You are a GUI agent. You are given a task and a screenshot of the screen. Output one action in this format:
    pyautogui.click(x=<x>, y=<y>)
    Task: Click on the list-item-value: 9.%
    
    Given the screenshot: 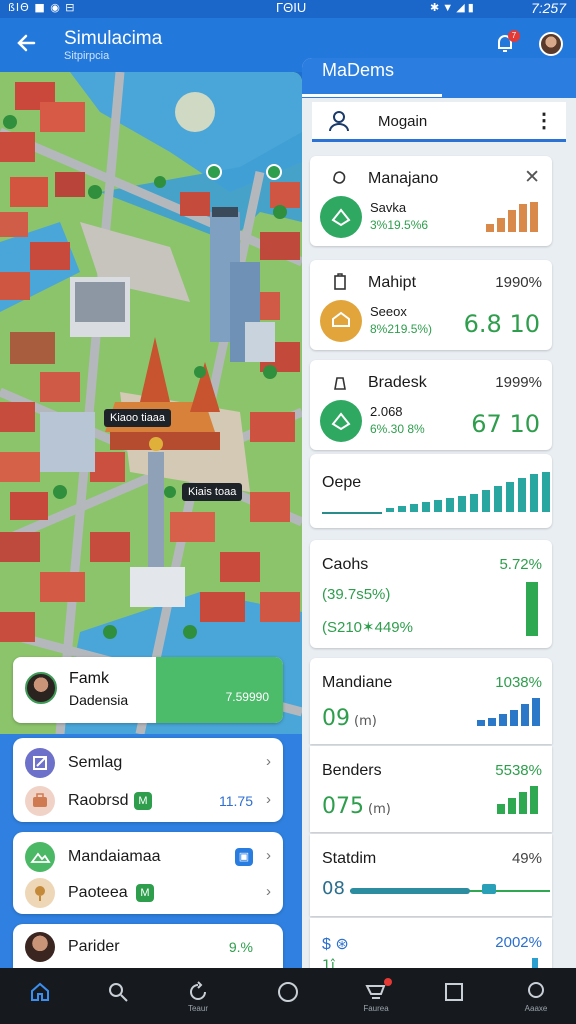 What is the action you would take?
    pyautogui.click(x=240, y=947)
    